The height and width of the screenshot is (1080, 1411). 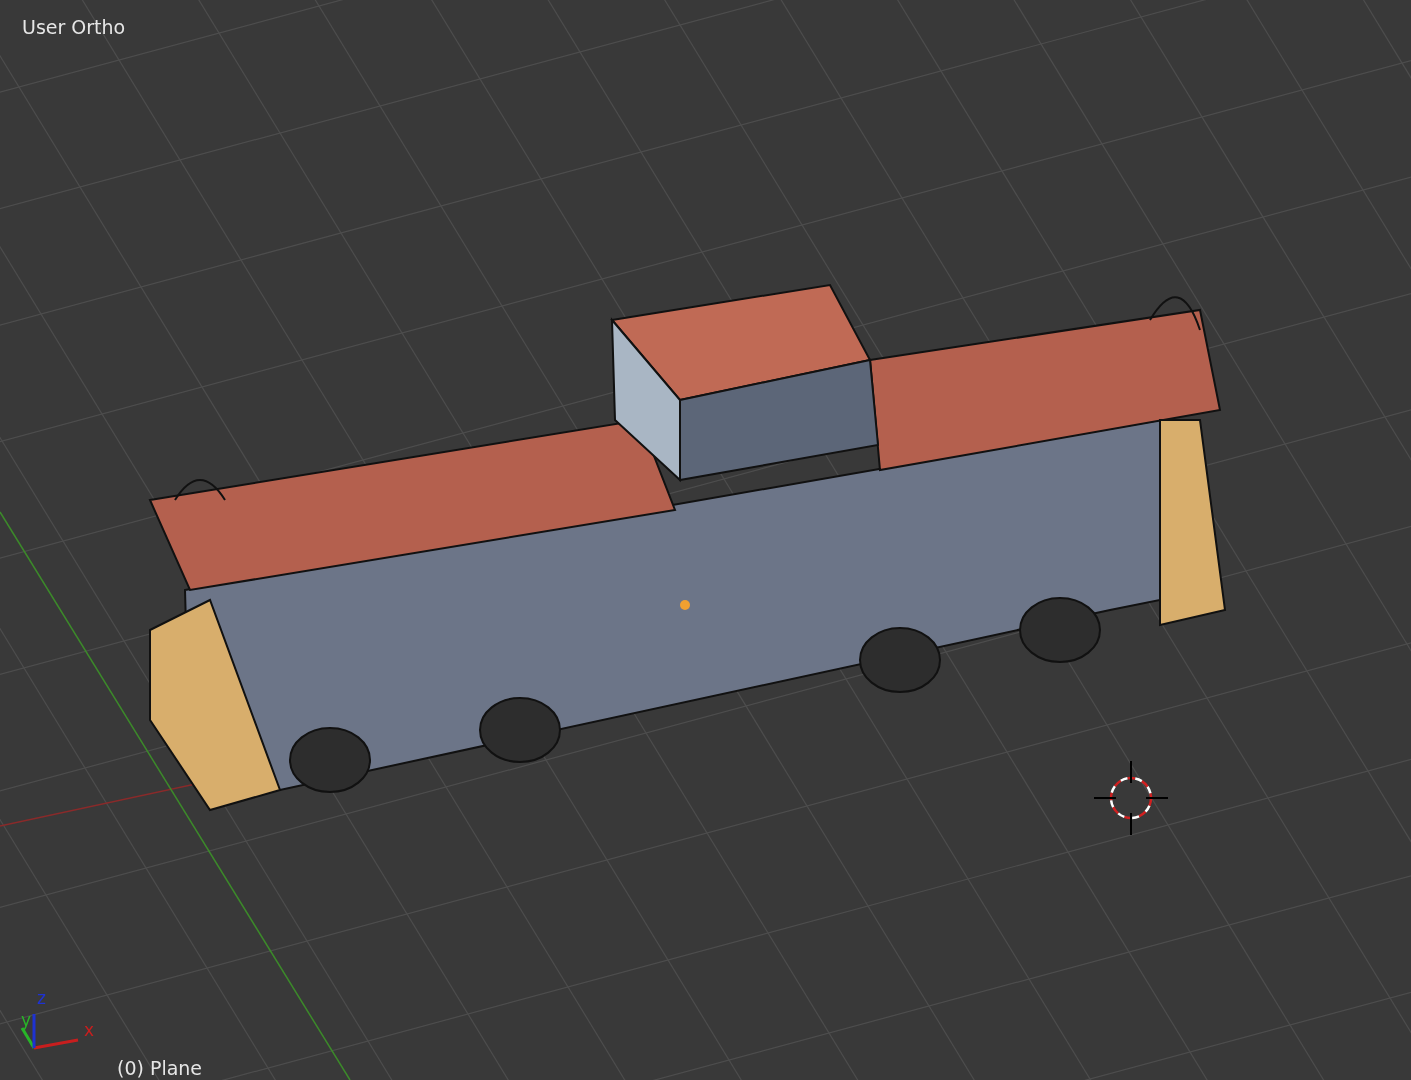 I want to click on axis-label: x, so click(x=89, y=1030).